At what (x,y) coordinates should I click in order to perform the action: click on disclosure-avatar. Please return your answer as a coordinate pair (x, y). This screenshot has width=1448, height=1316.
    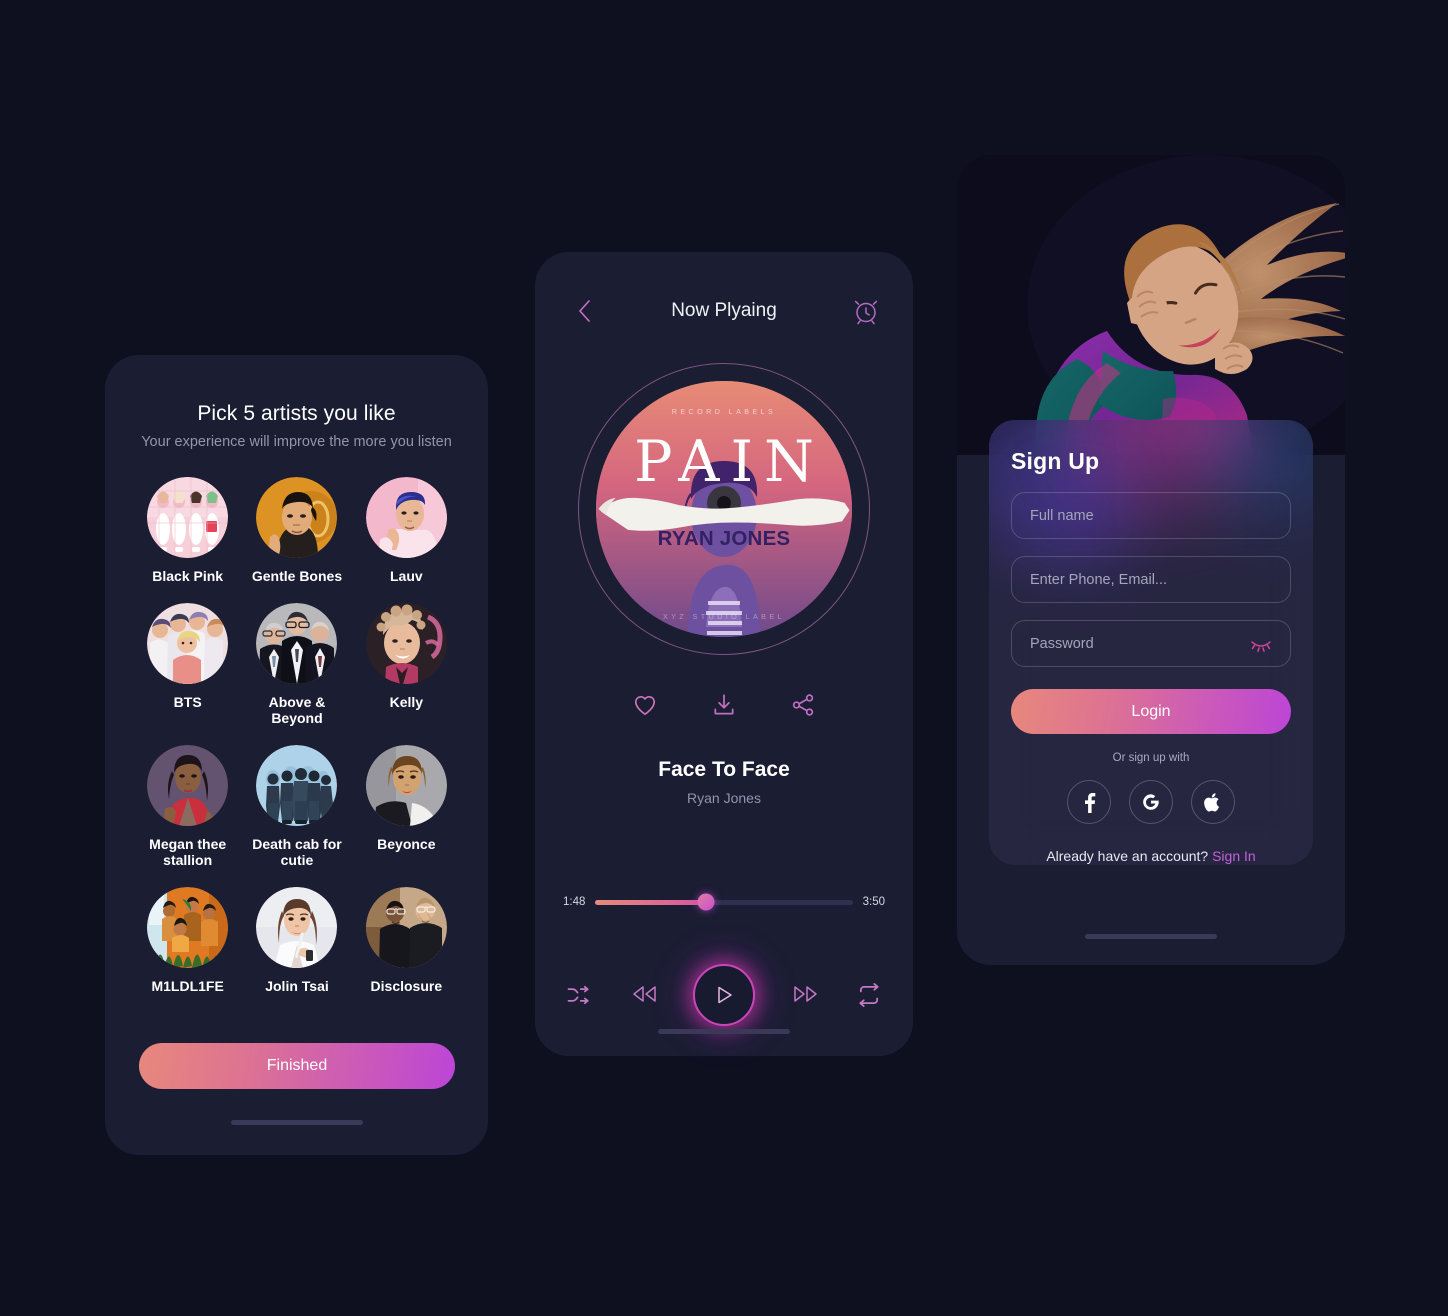
    Looking at the image, I should click on (406, 927).